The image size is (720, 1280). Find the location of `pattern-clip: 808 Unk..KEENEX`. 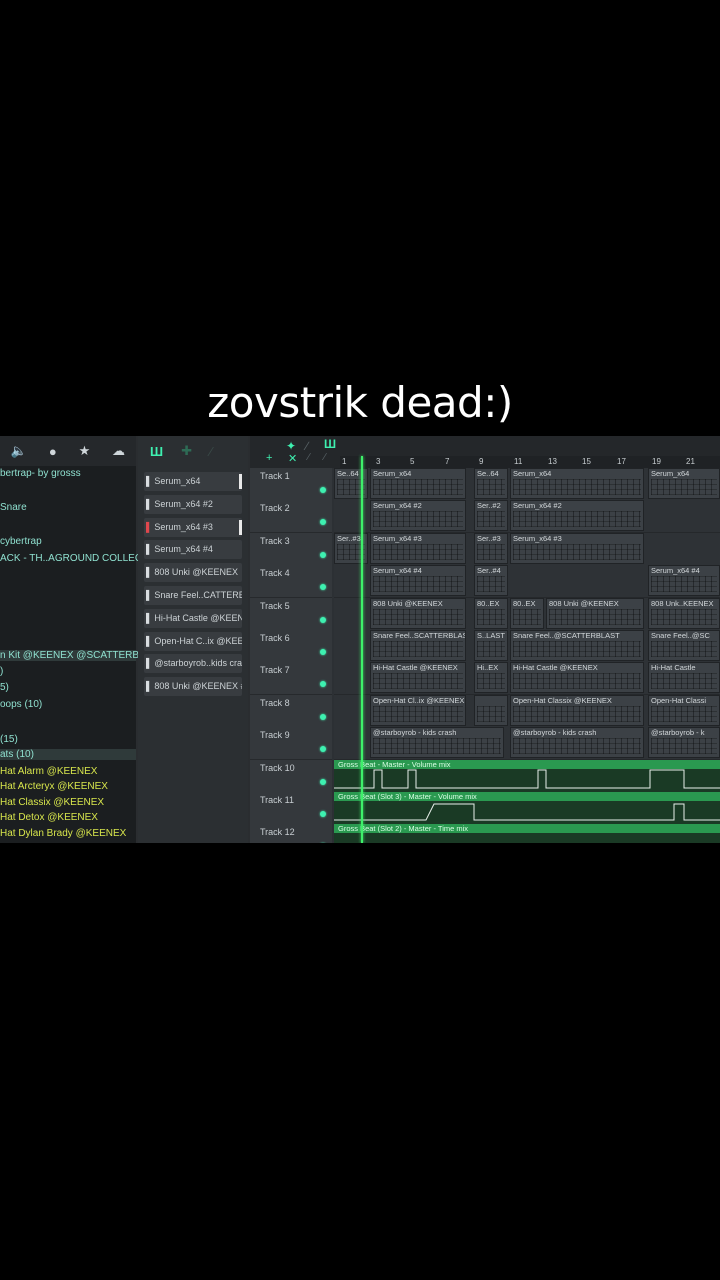

pattern-clip: 808 Unk..KEENEX is located at coordinates (684, 613).